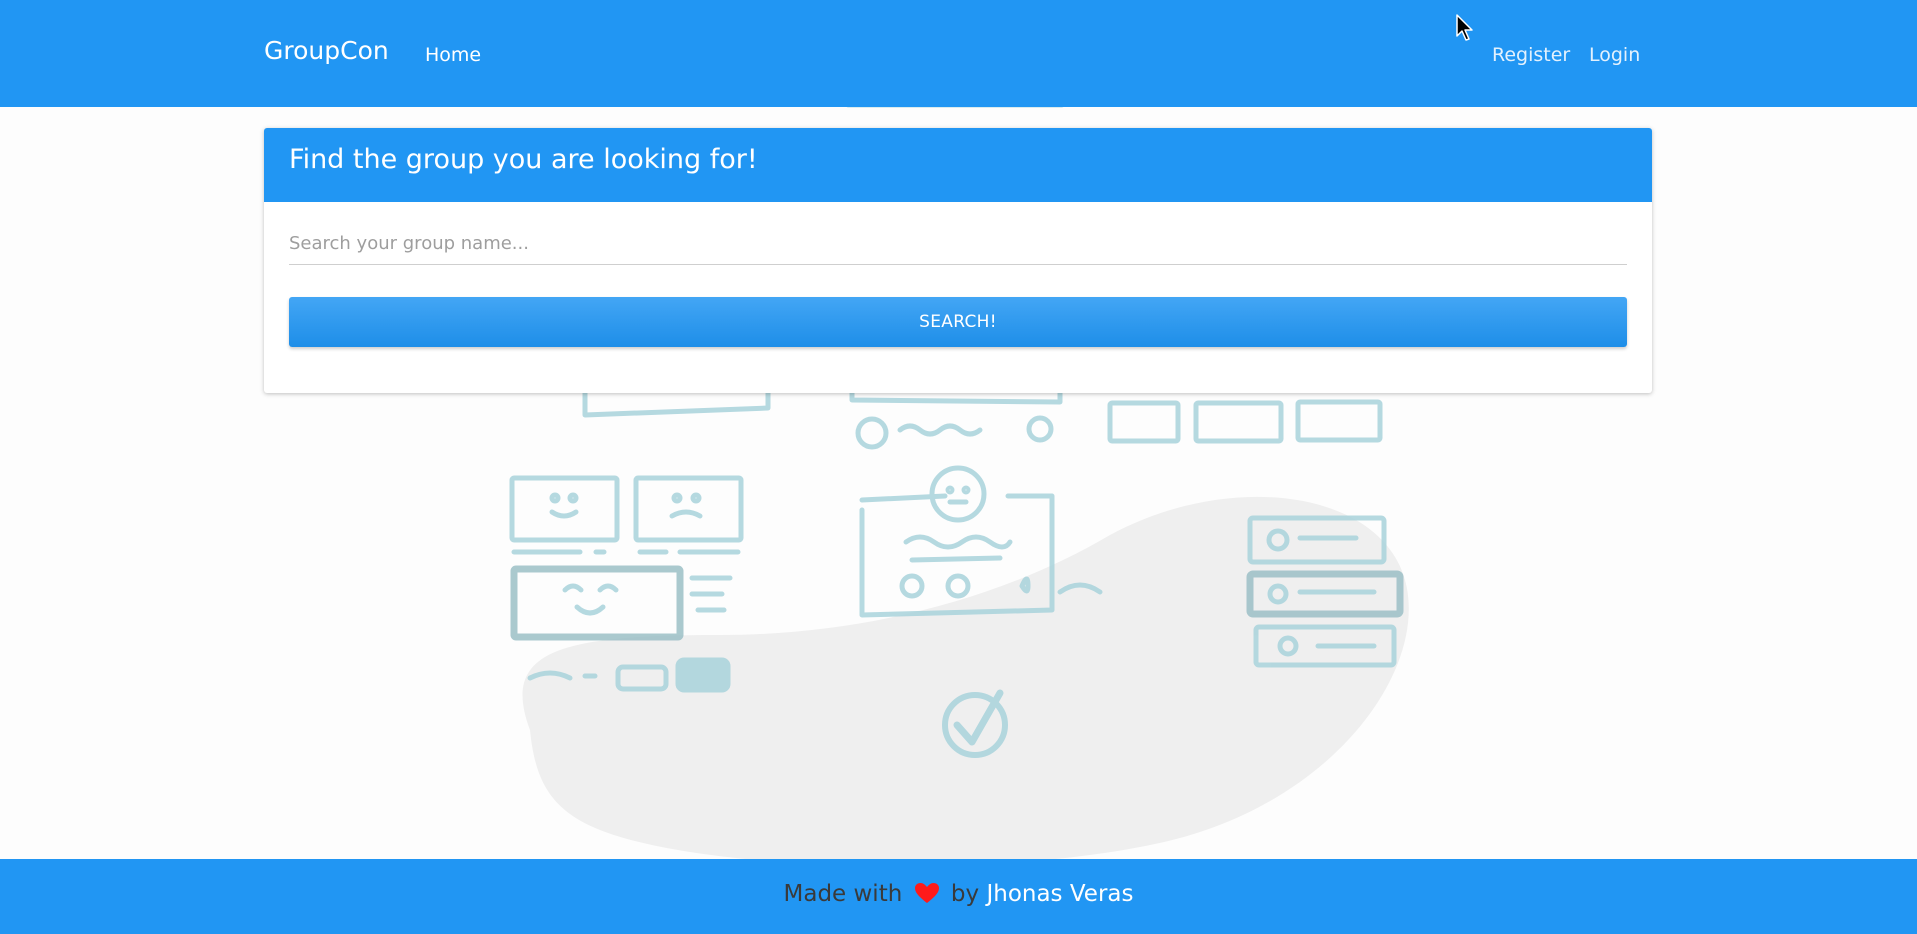 Image resolution: width=1917 pixels, height=934 pixels. What do you see at coordinates (965, 894) in the screenshot?
I see `footer-by-text: by` at bounding box center [965, 894].